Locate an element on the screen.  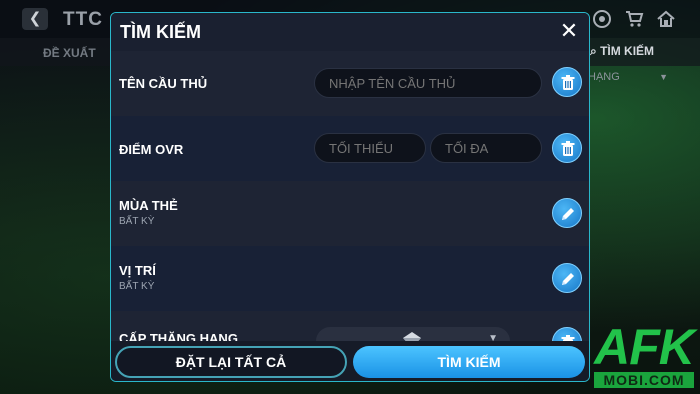
sort-label: HẠNG is located at coordinates (604, 77).